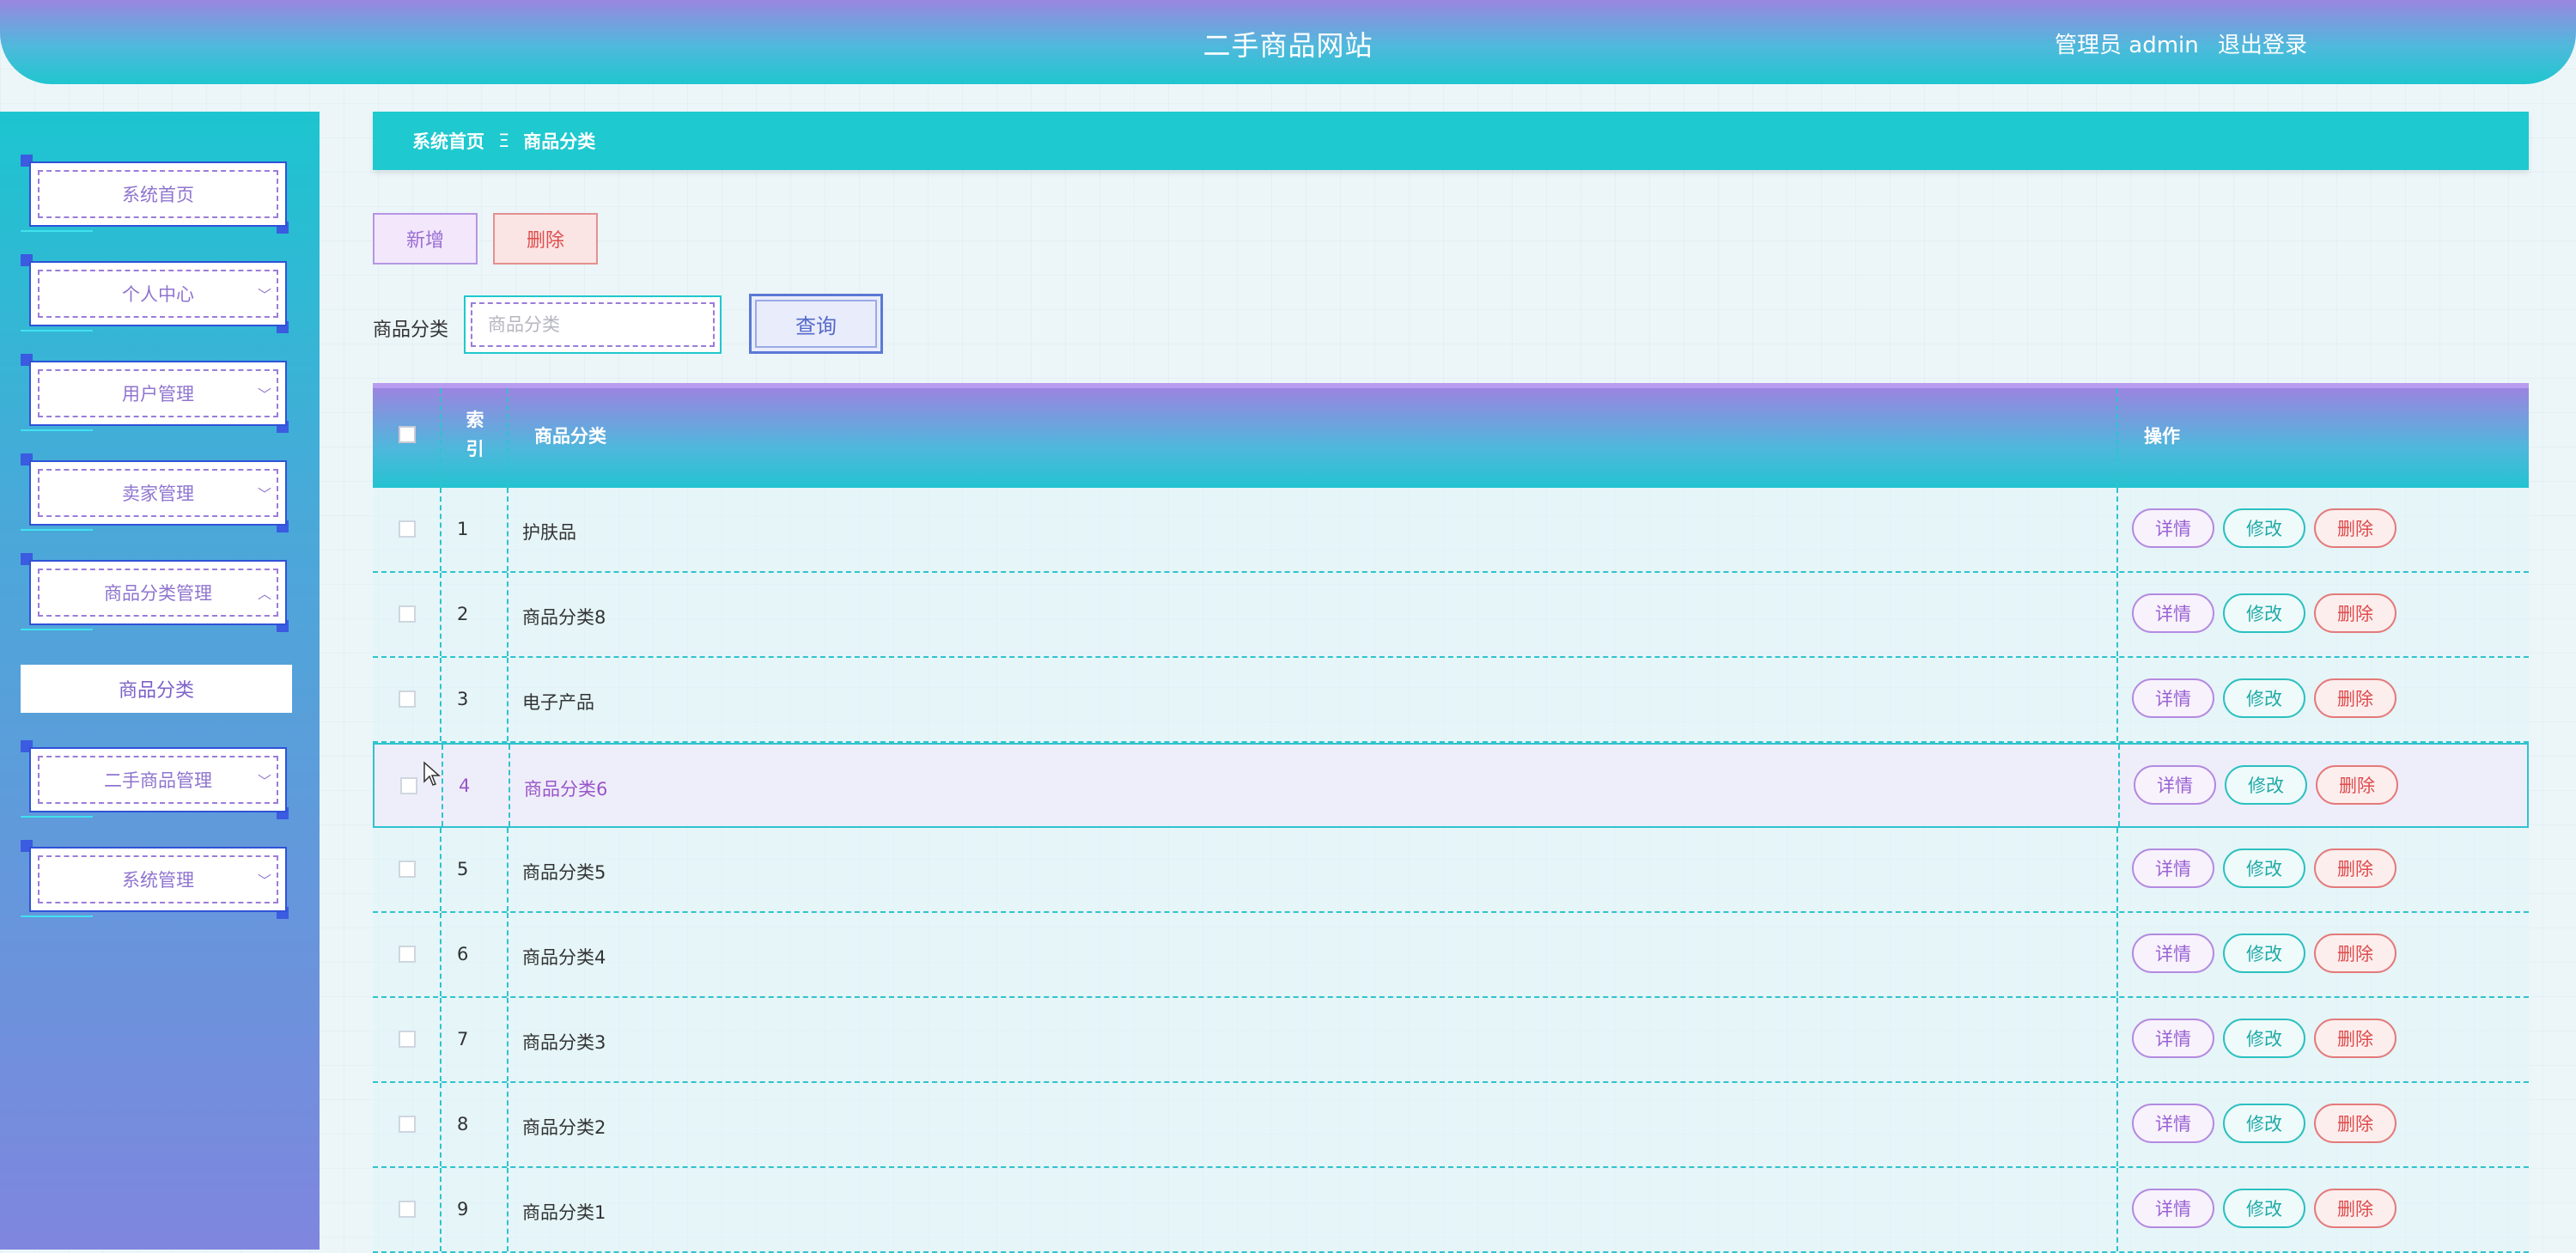 The image size is (2576, 1253). I want to click on table-row: 8 商品分类2 详情 修改 删除, so click(1451, 1125).